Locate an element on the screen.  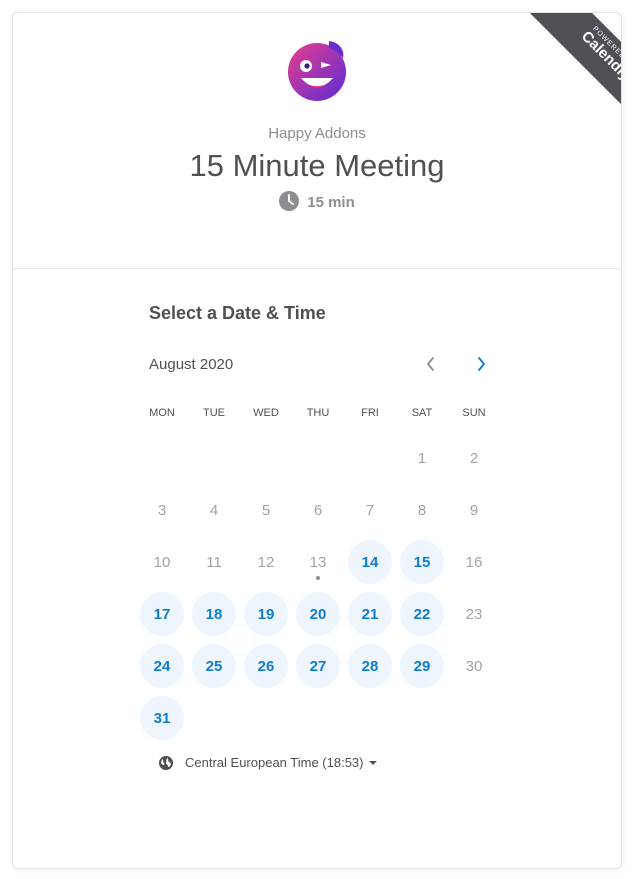
day-number: 16 is located at coordinates (474, 562).